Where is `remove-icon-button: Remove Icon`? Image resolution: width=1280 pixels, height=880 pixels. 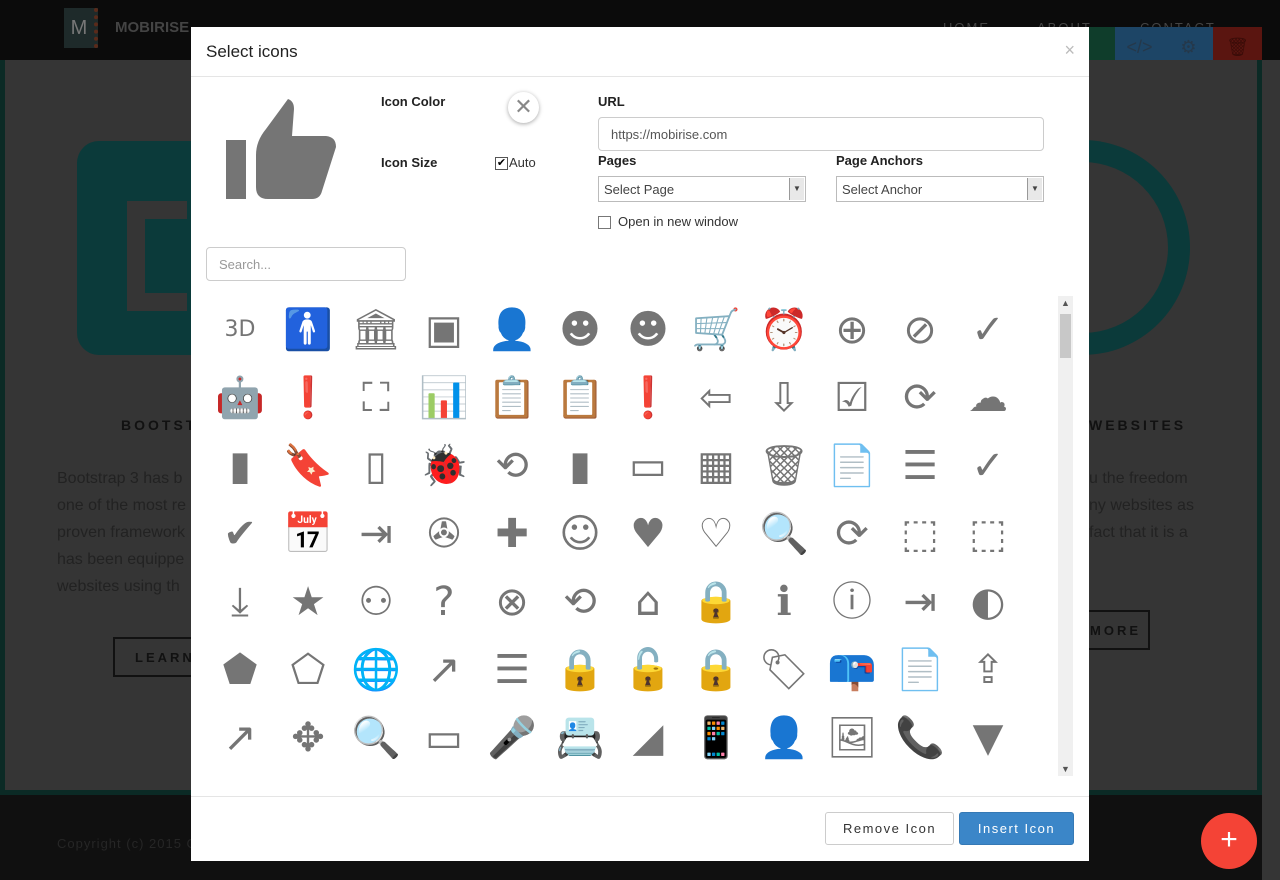 remove-icon-button: Remove Icon is located at coordinates (889, 828).